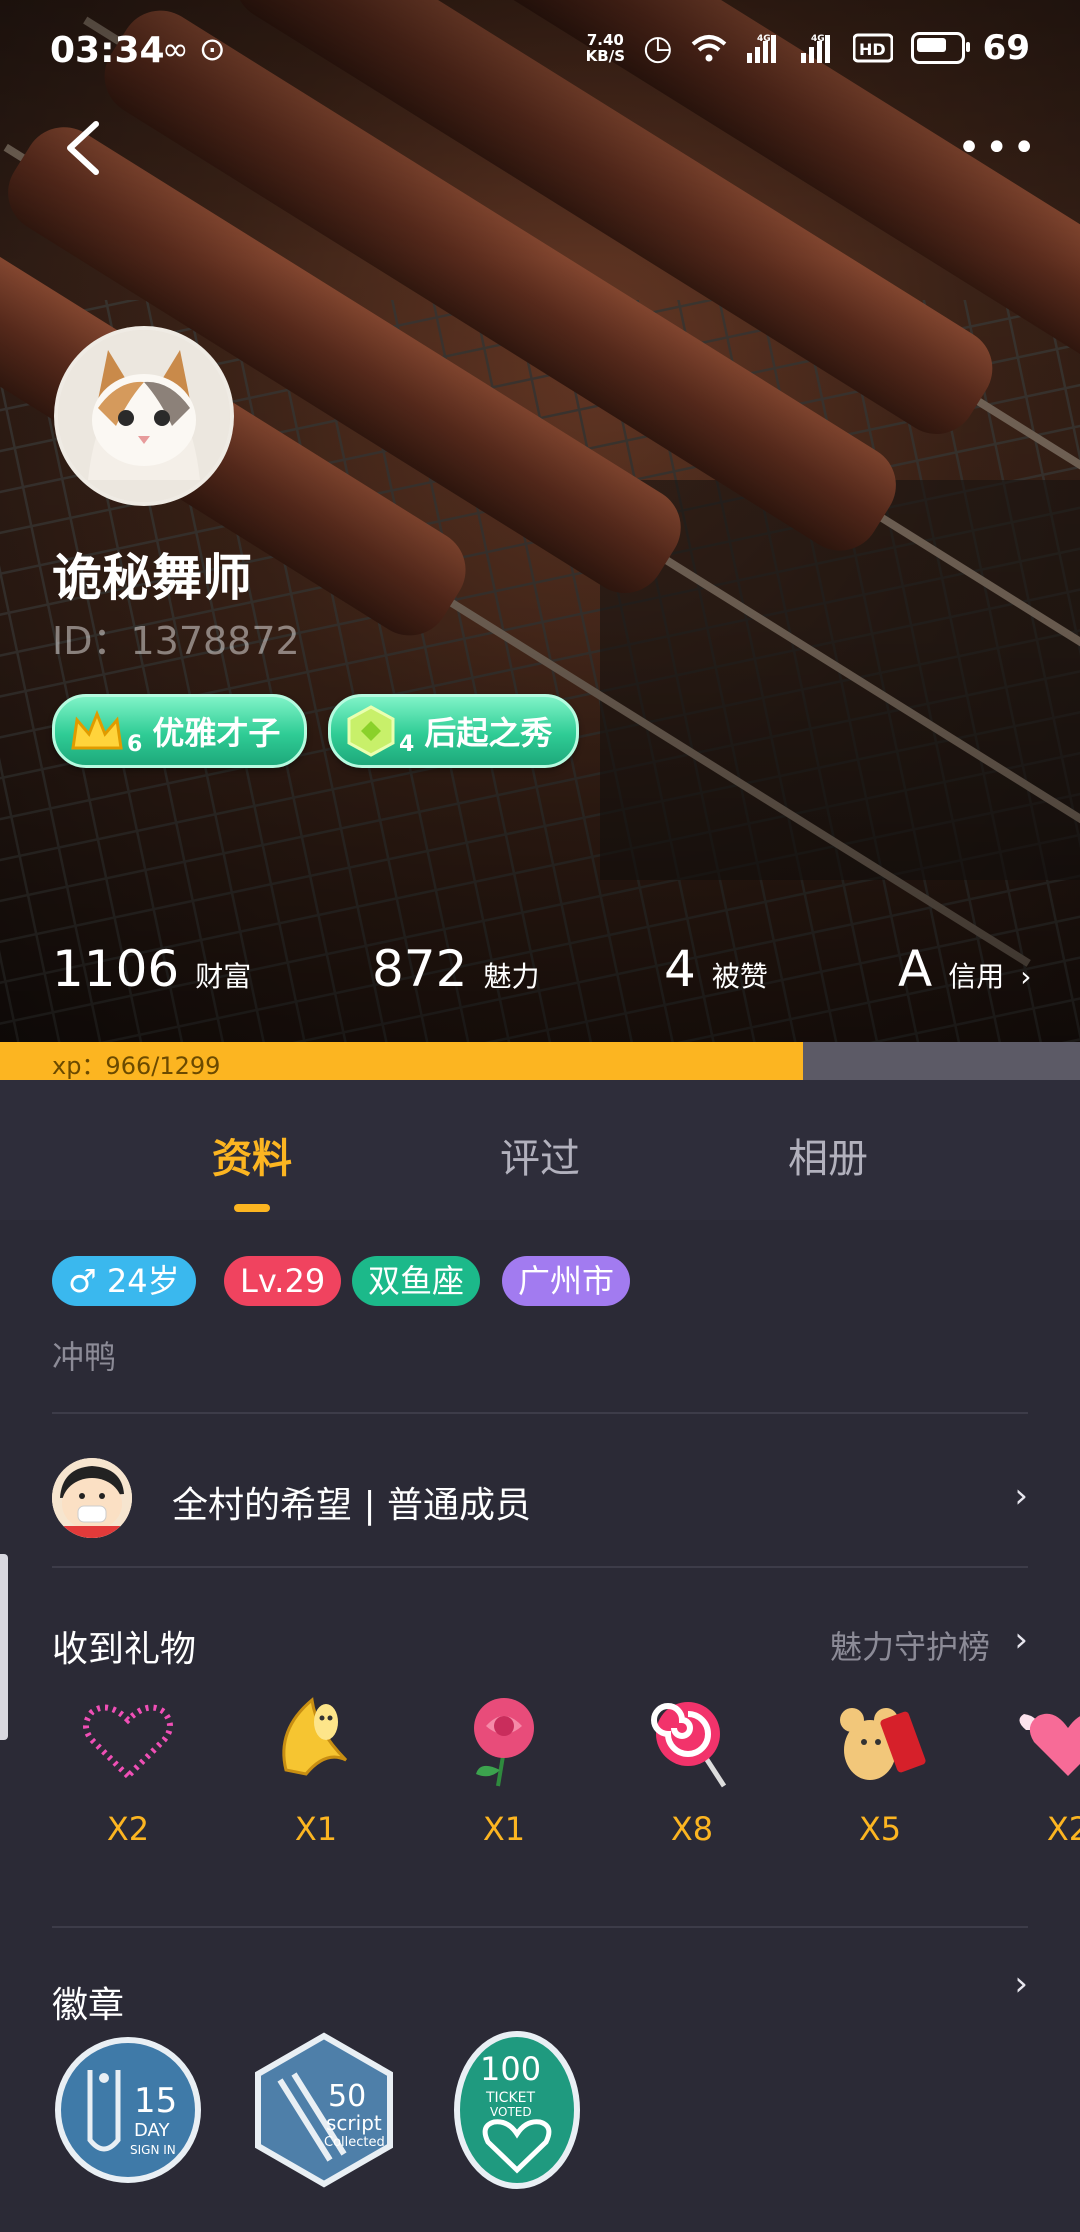  I want to click on level-tag: Lv.29, so click(283, 1281).